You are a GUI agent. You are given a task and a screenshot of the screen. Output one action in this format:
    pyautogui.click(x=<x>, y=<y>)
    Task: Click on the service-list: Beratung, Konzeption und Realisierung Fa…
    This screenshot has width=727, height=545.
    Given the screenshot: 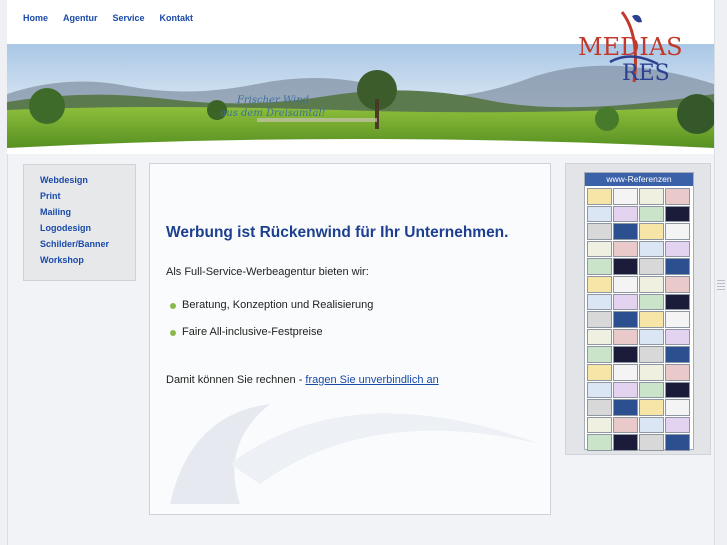 What is the action you would take?
    pyautogui.click(x=269, y=319)
    